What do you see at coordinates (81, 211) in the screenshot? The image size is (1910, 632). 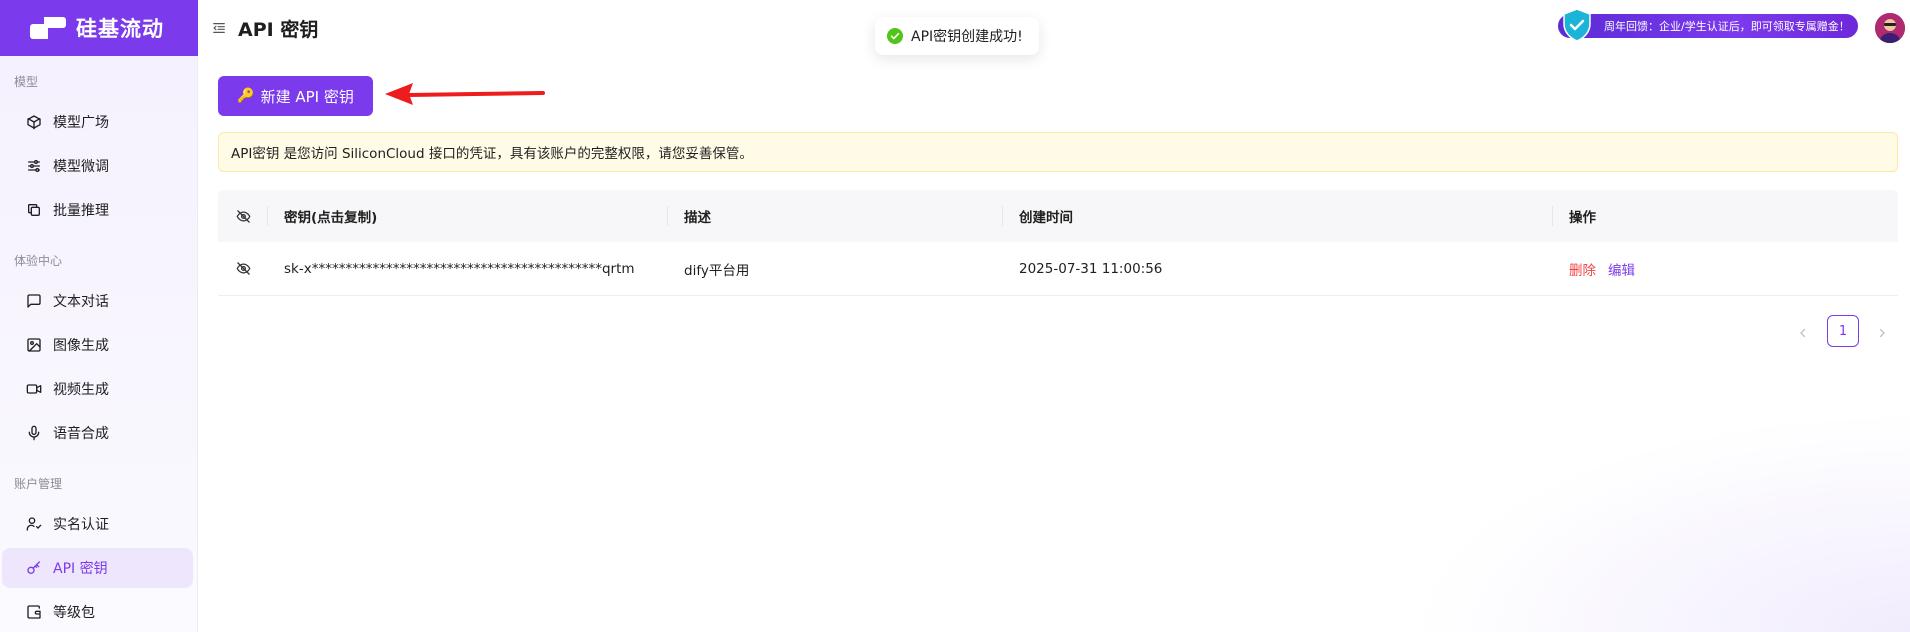 I see `sidebar-item-label: 批量推理` at bounding box center [81, 211].